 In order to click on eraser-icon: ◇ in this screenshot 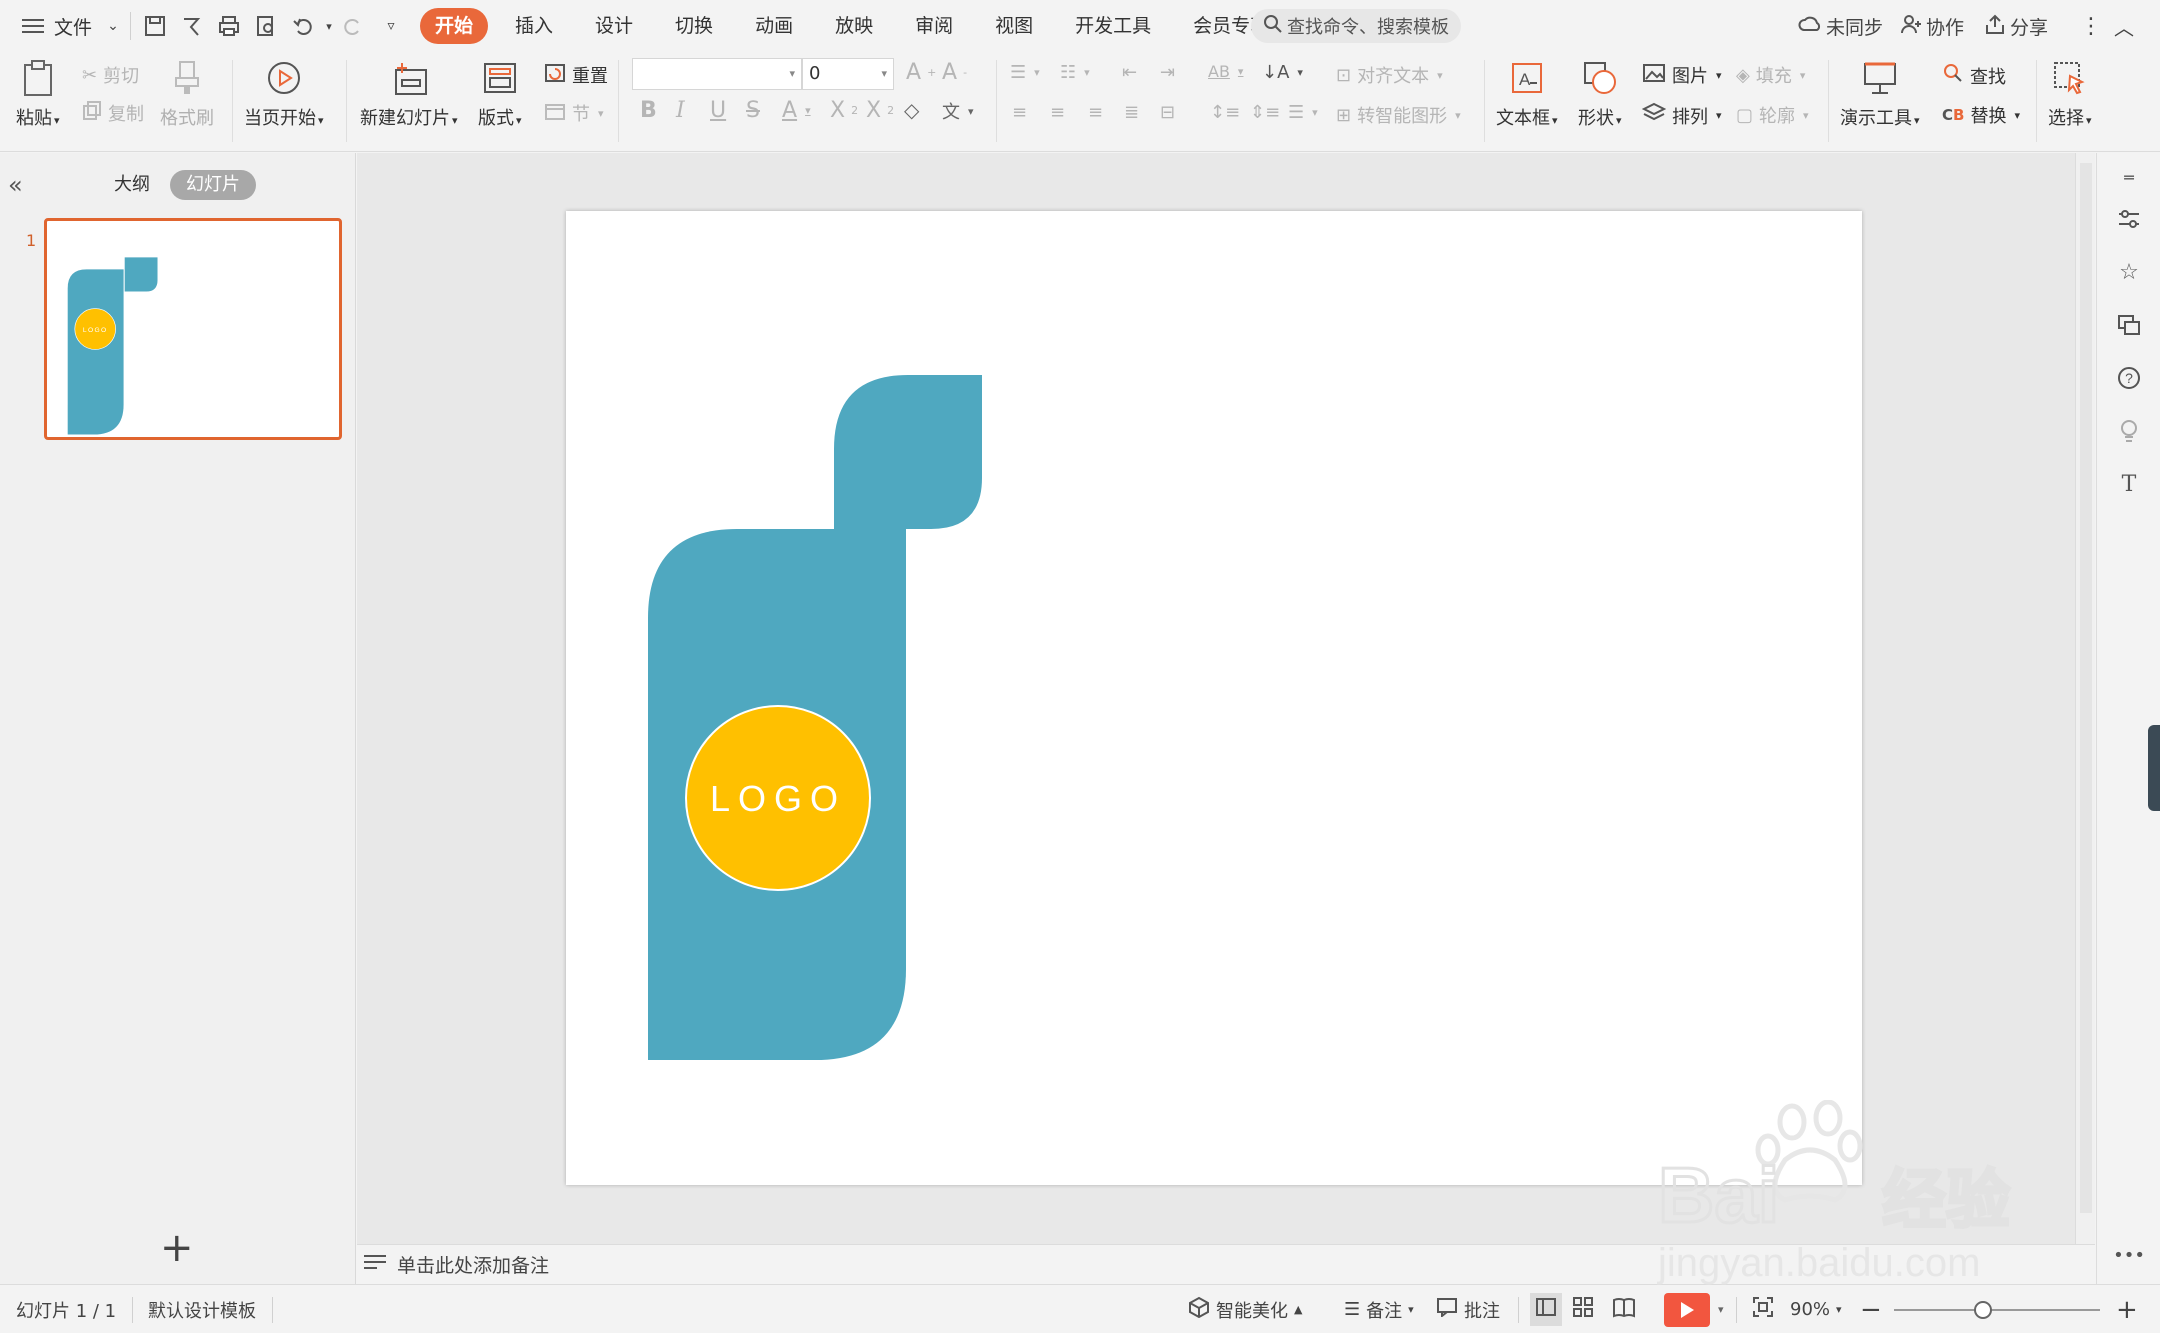, I will do `click(911, 110)`.